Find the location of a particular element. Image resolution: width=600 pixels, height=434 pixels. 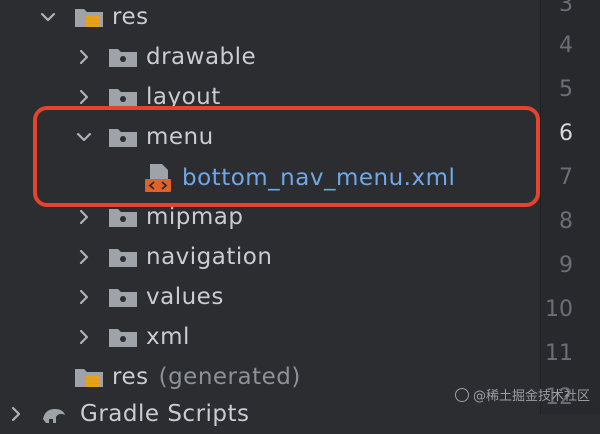

line-number: 5 is located at coordinates (566, 89).